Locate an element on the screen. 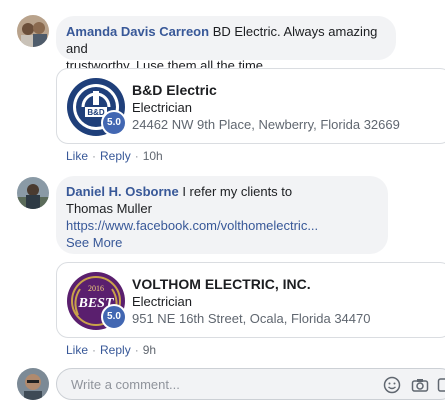 Image resolution: width=445 pixels, height=403 pixels. business-name: VOLTHOM ELECTRIC, INC. is located at coordinates (221, 284).